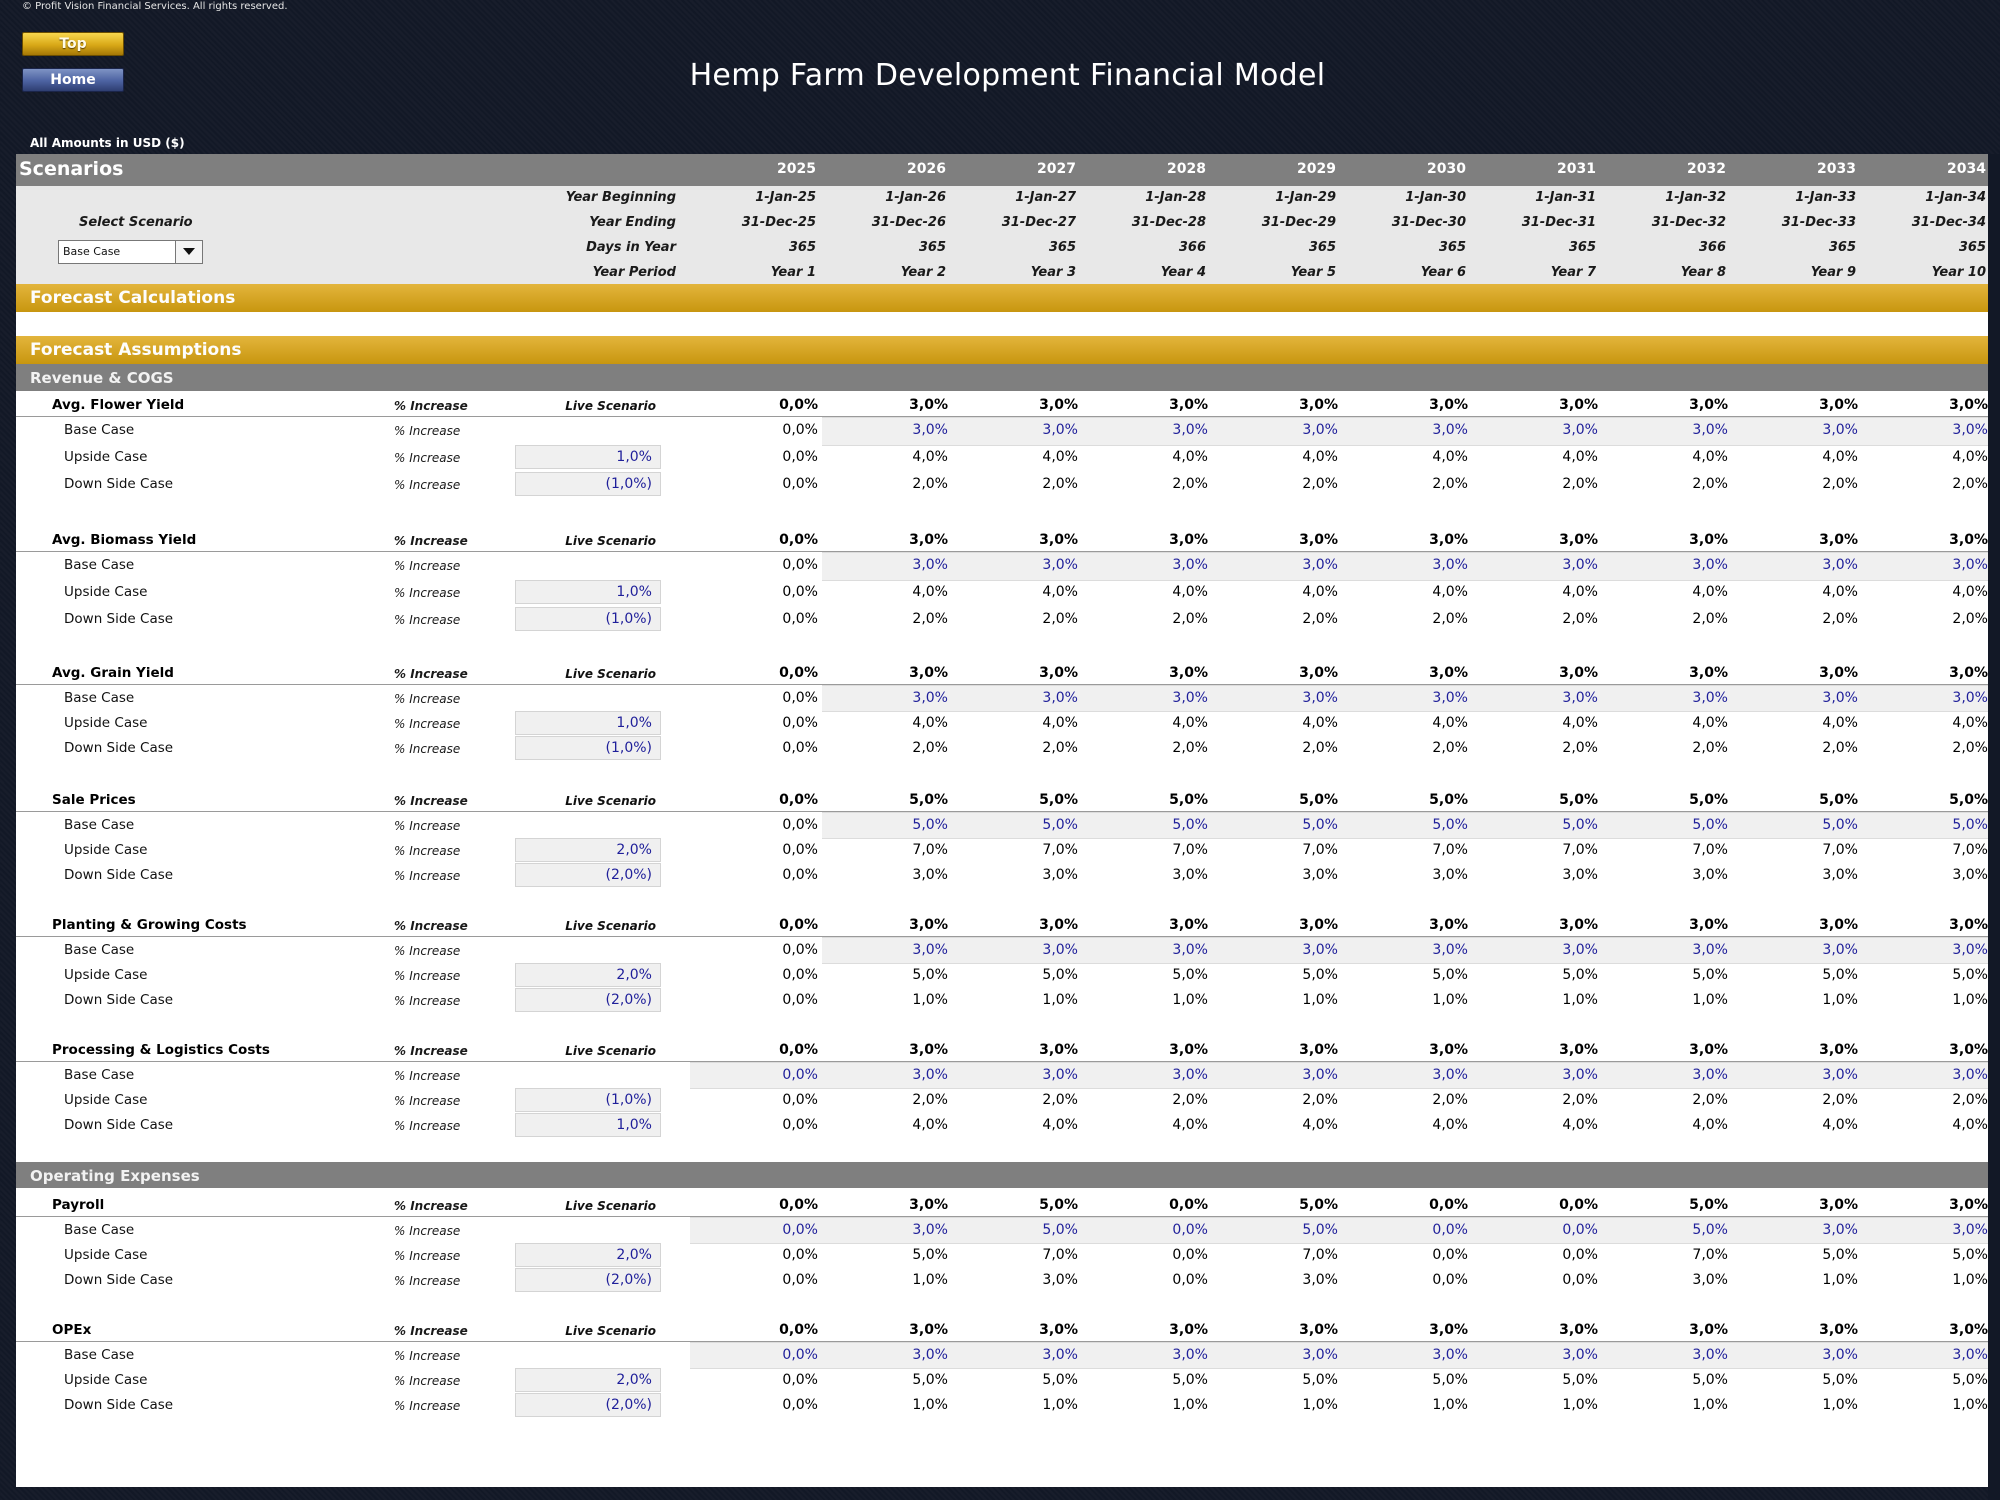 Image resolution: width=2000 pixels, height=1500 pixels. What do you see at coordinates (778, 222) in the screenshot?
I see `timeline-value: 31-Dec-25` at bounding box center [778, 222].